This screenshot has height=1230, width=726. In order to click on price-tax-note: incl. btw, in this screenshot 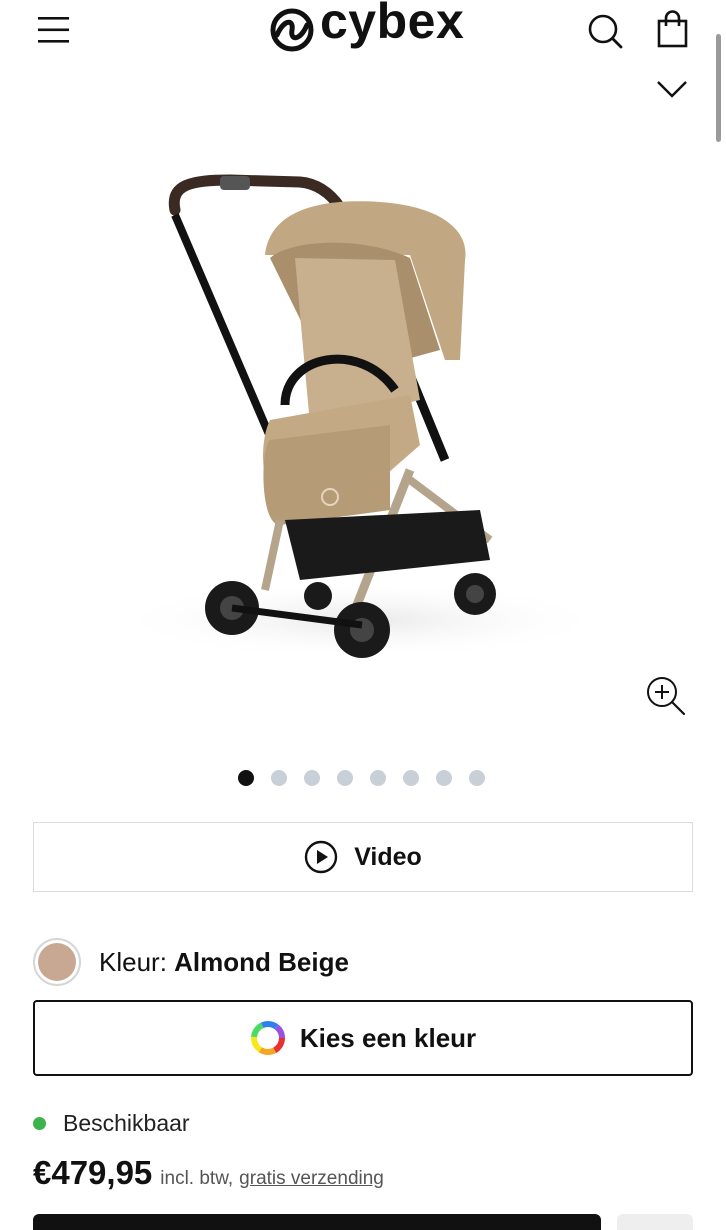, I will do `click(197, 1178)`.